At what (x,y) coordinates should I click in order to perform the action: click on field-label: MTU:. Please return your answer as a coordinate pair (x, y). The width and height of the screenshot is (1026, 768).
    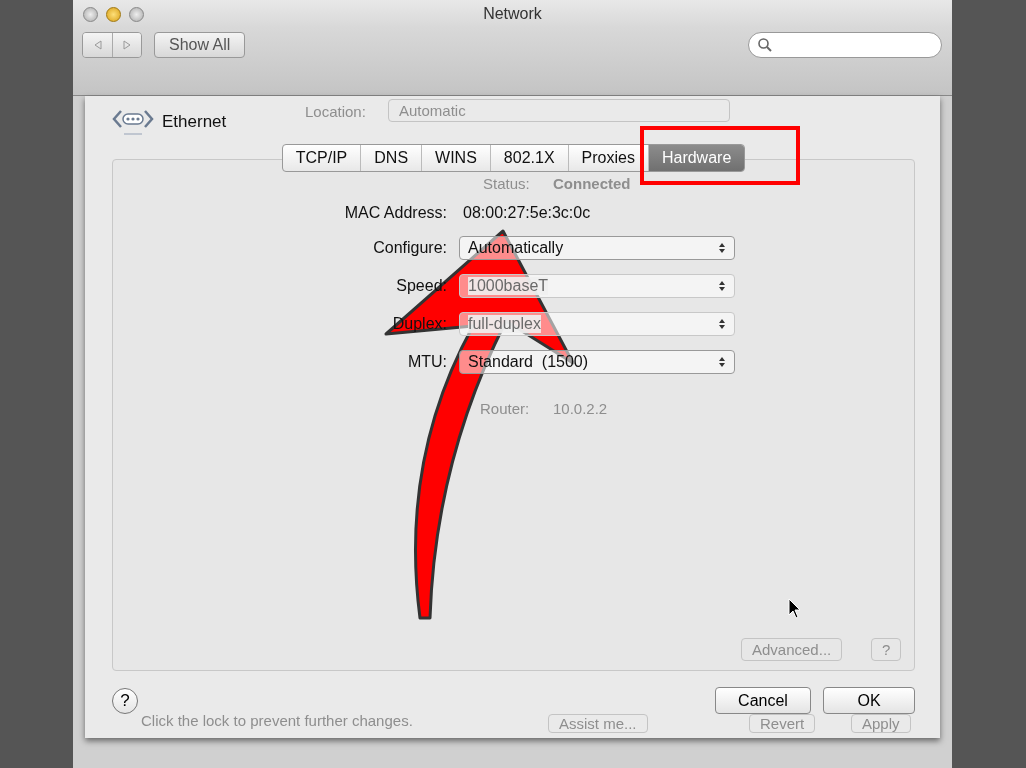
    Looking at the image, I should click on (427, 362).